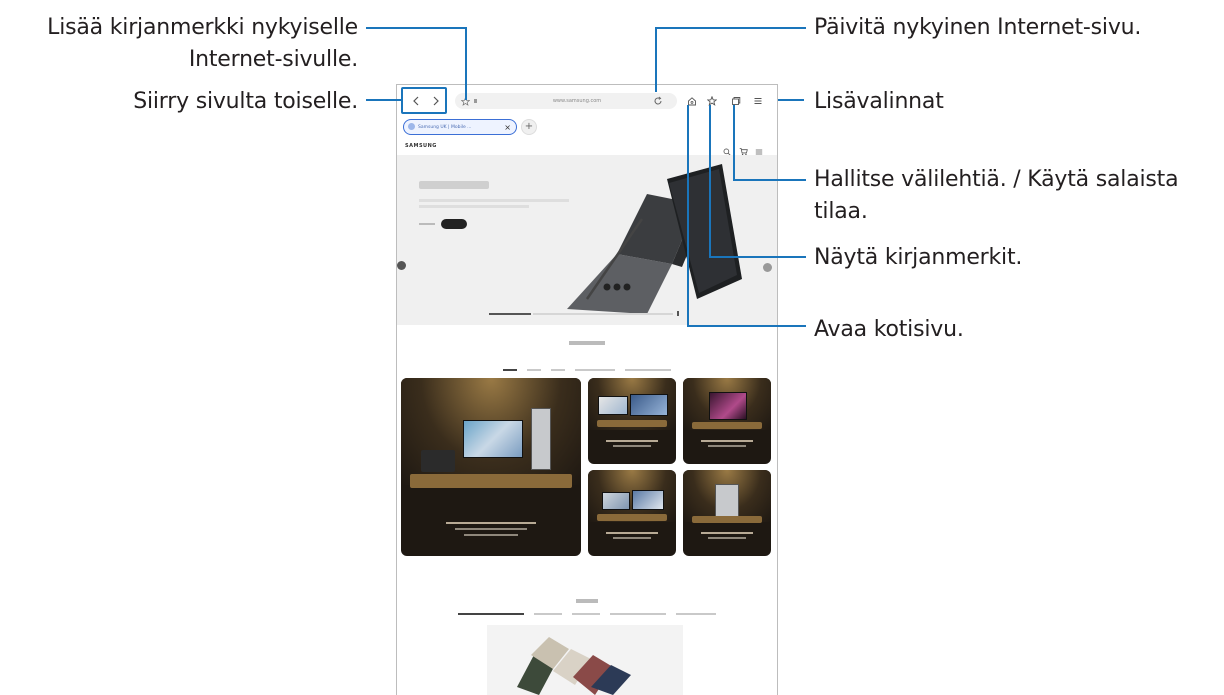  I want to click on deal-card-large, so click(491, 467).